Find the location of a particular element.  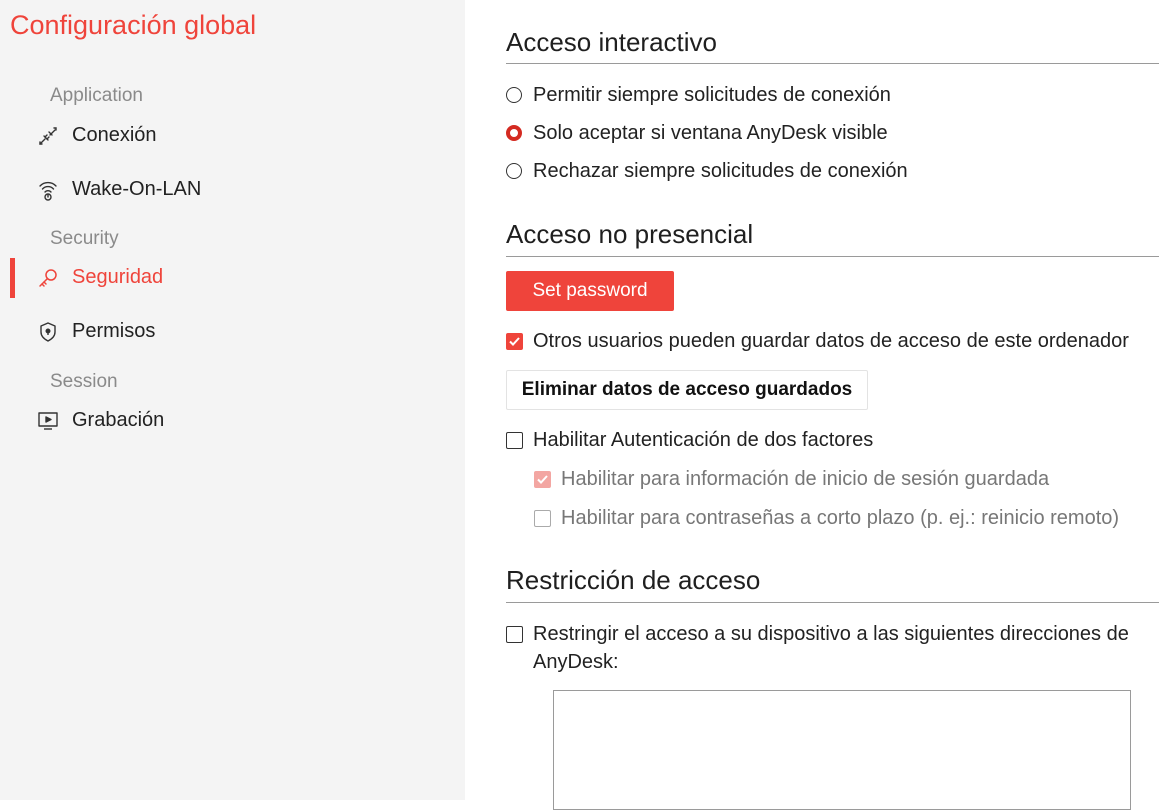

radio-label: Permitir siempre solicitudes de conexión is located at coordinates (712, 95).